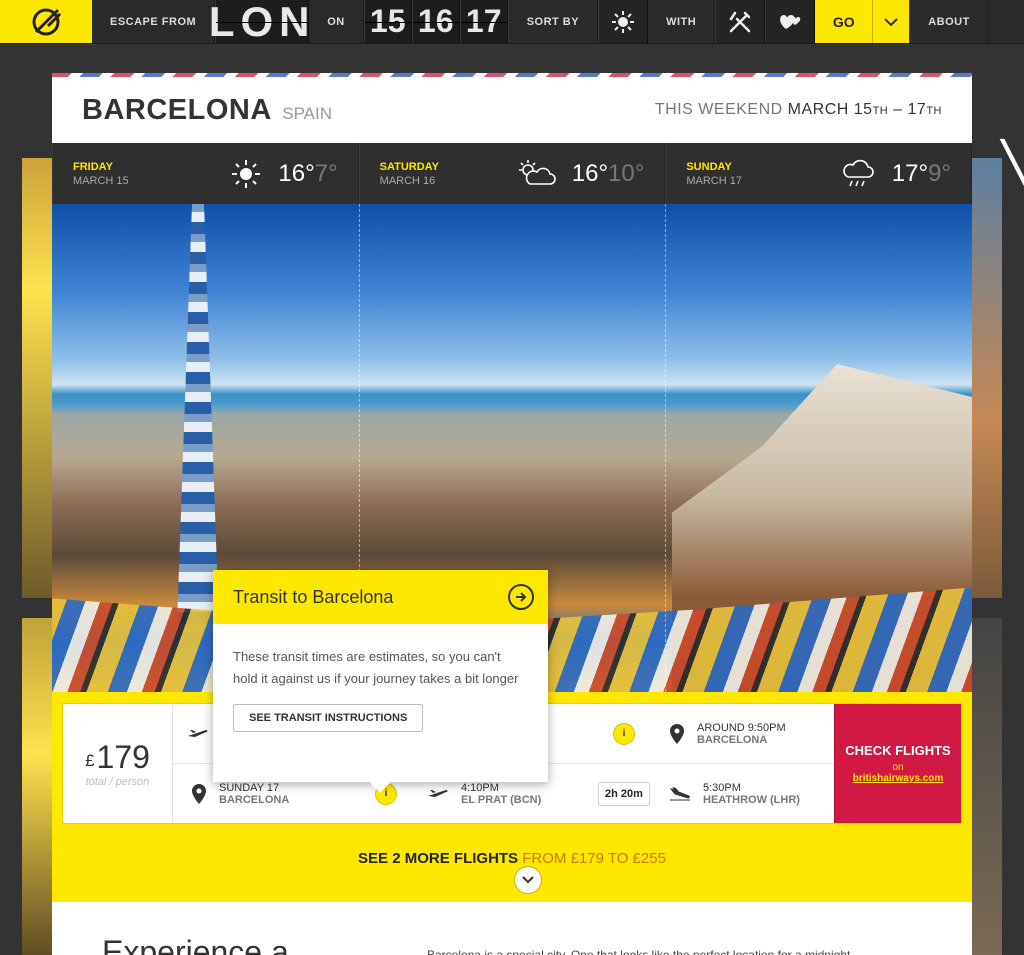  Describe the element at coordinates (818, 173) in the screenshot. I see `weather-day-sunday: SUNDAY MARCH 17 17°9°` at that location.